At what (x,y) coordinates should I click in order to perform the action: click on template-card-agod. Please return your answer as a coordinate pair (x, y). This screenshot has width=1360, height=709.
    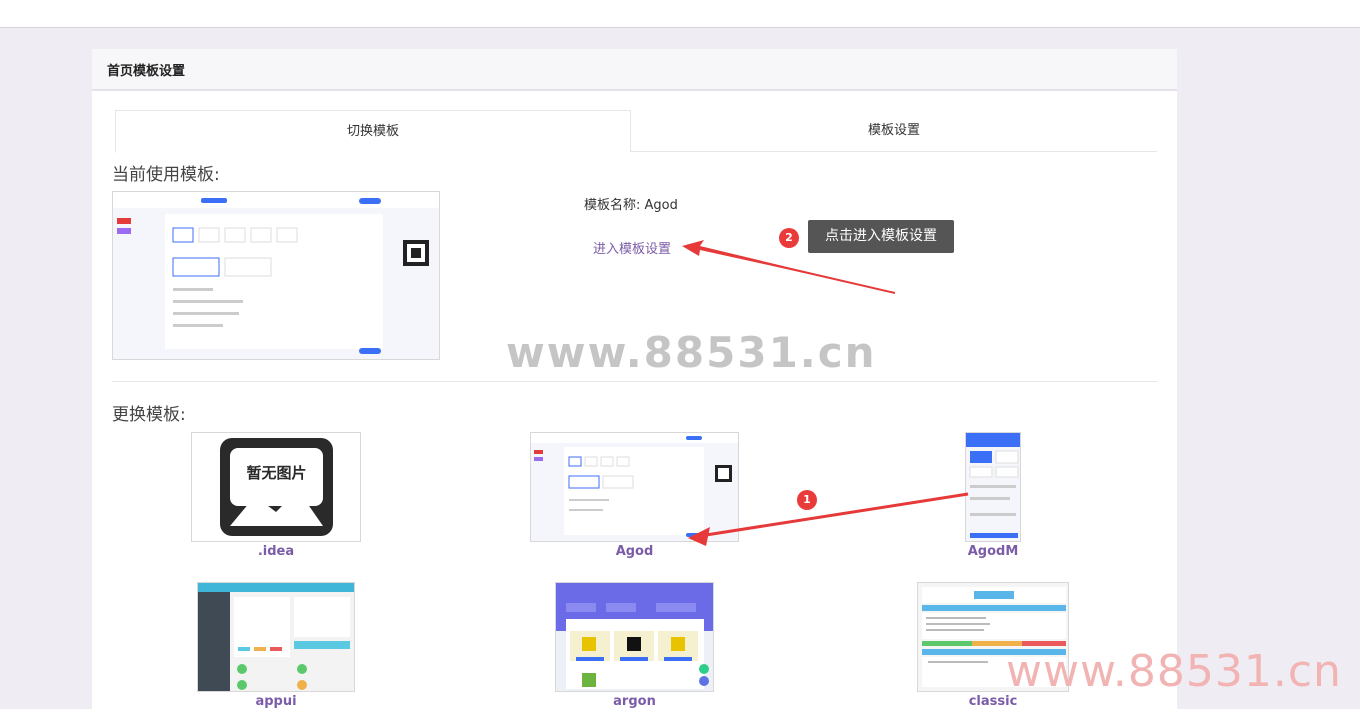
    Looking at the image, I should click on (634, 487).